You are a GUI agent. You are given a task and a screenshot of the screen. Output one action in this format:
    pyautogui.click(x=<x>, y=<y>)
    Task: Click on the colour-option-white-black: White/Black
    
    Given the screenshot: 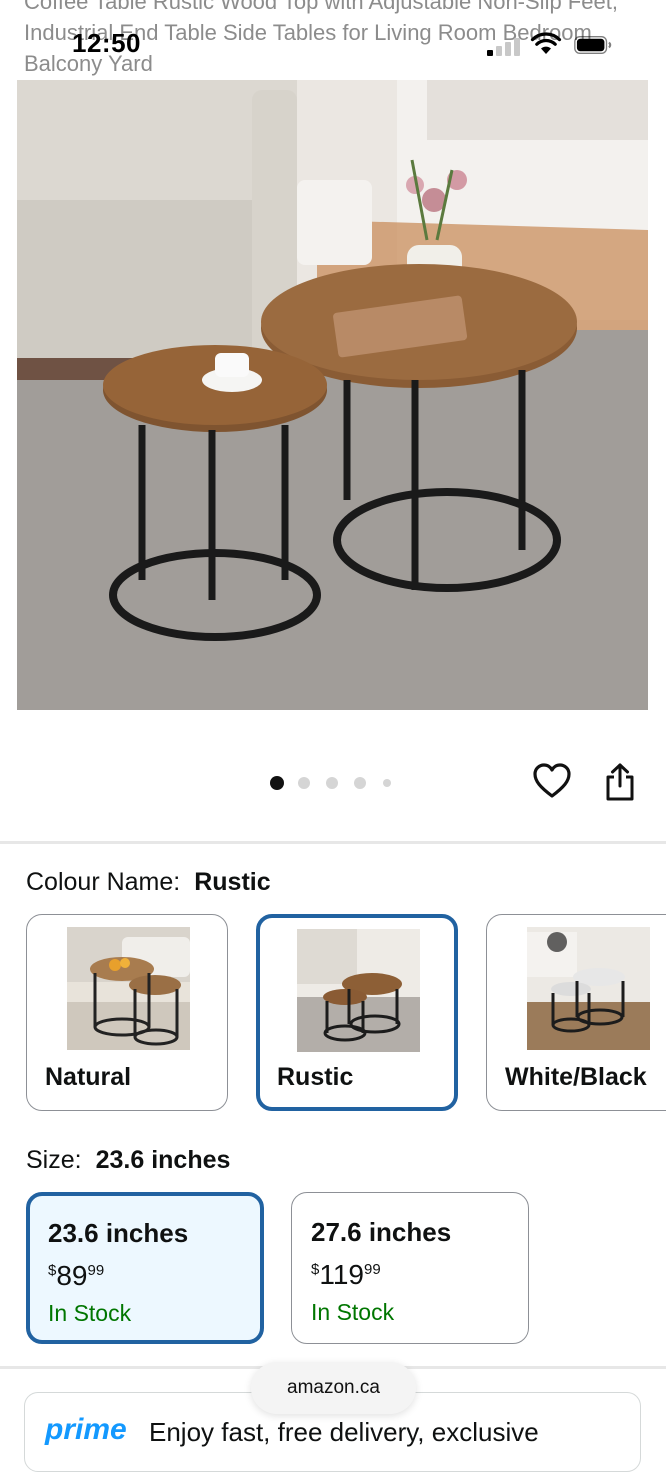 What is the action you would take?
    pyautogui.click(x=576, y=1012)
    